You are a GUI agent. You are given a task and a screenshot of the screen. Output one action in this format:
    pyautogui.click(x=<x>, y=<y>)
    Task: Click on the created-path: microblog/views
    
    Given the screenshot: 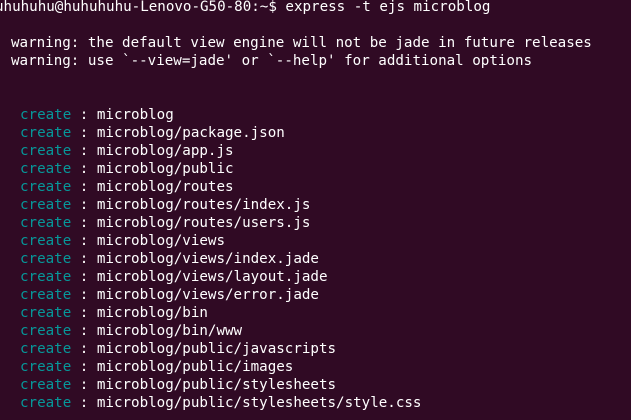 What is the action you would take?
    pyautogui.click(x=160, y=241)
    